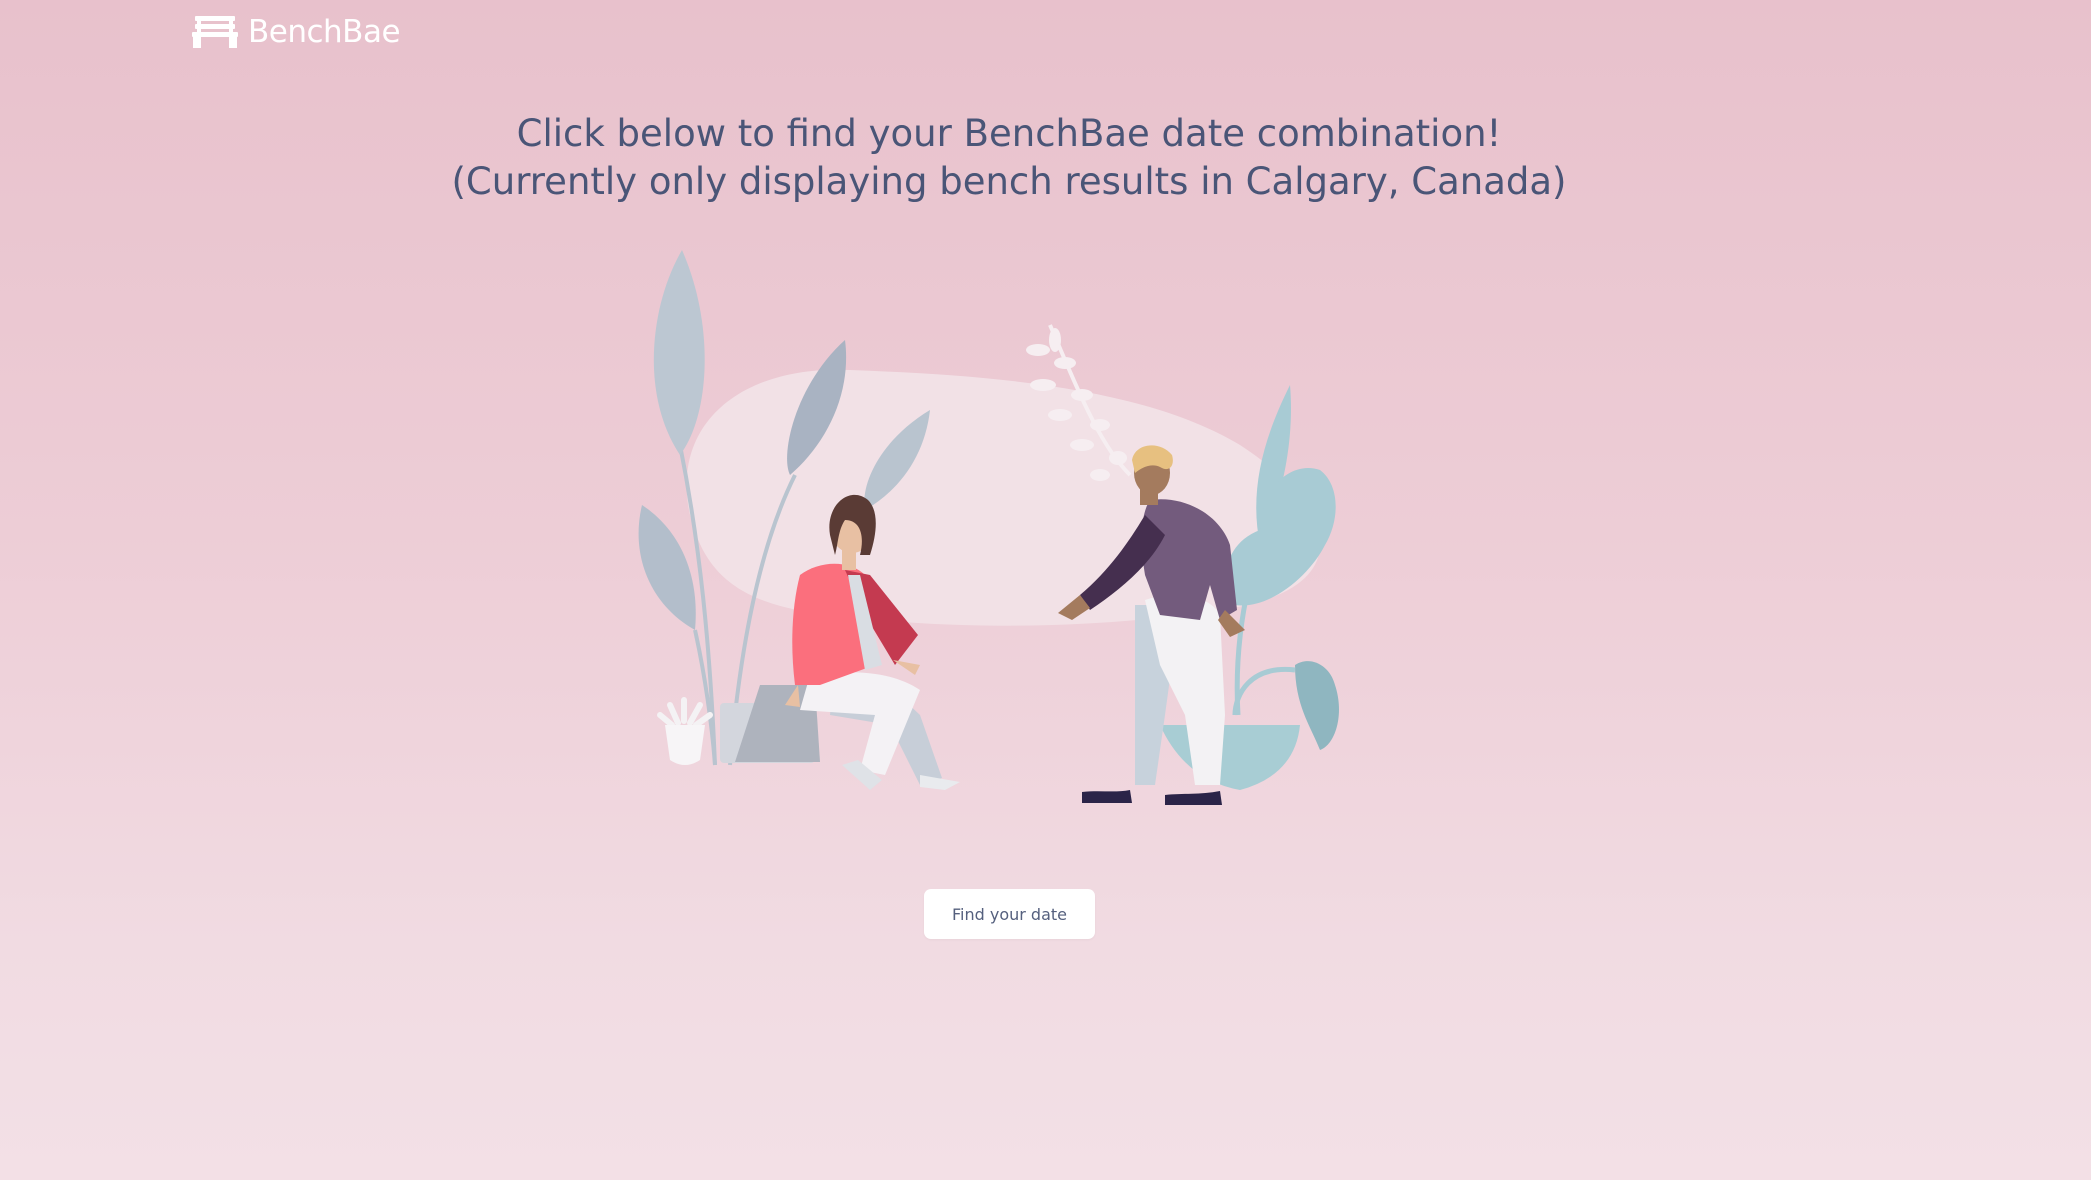 The height and width of the screenshot is (1180, 2091). I want to click on brand-home-link: BenchBae, so click(296, 32).